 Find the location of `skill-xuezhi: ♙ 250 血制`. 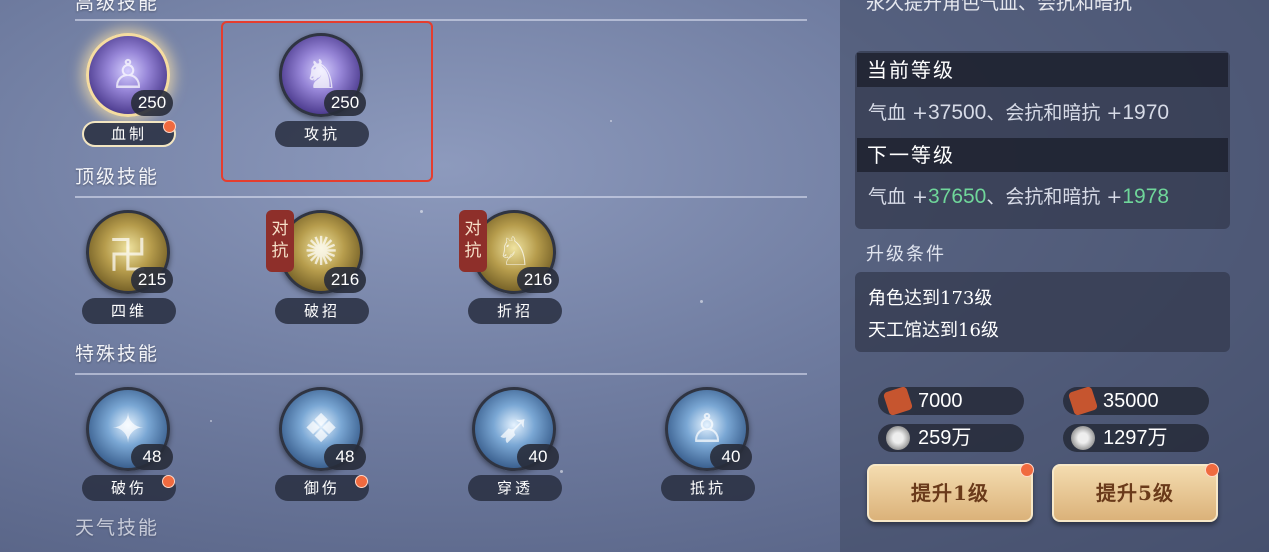

skill-xuezhi: ♙ 250 血制 is located at coordinates (128, 93).